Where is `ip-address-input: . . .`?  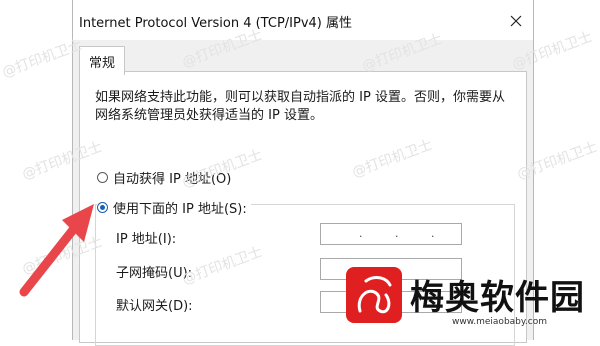
ip-address-input: . . . is located at coordinates (391, 234).